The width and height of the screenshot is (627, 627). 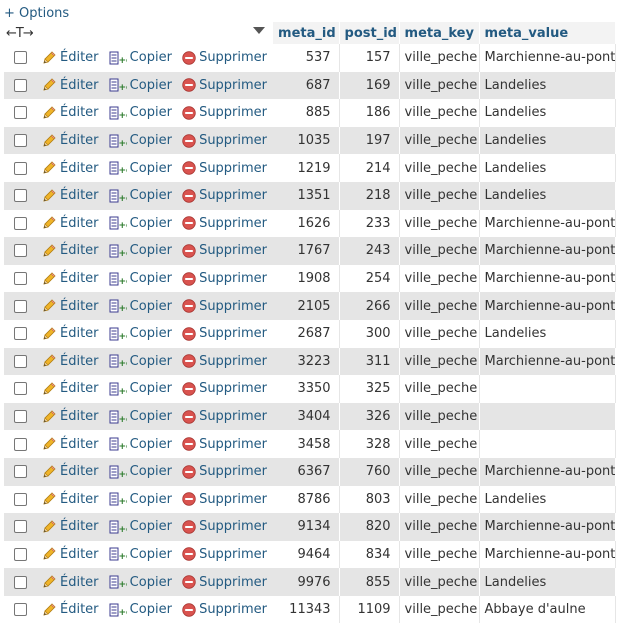 I want to click on meta-id-cell: 885, so click(x=306, y=113).